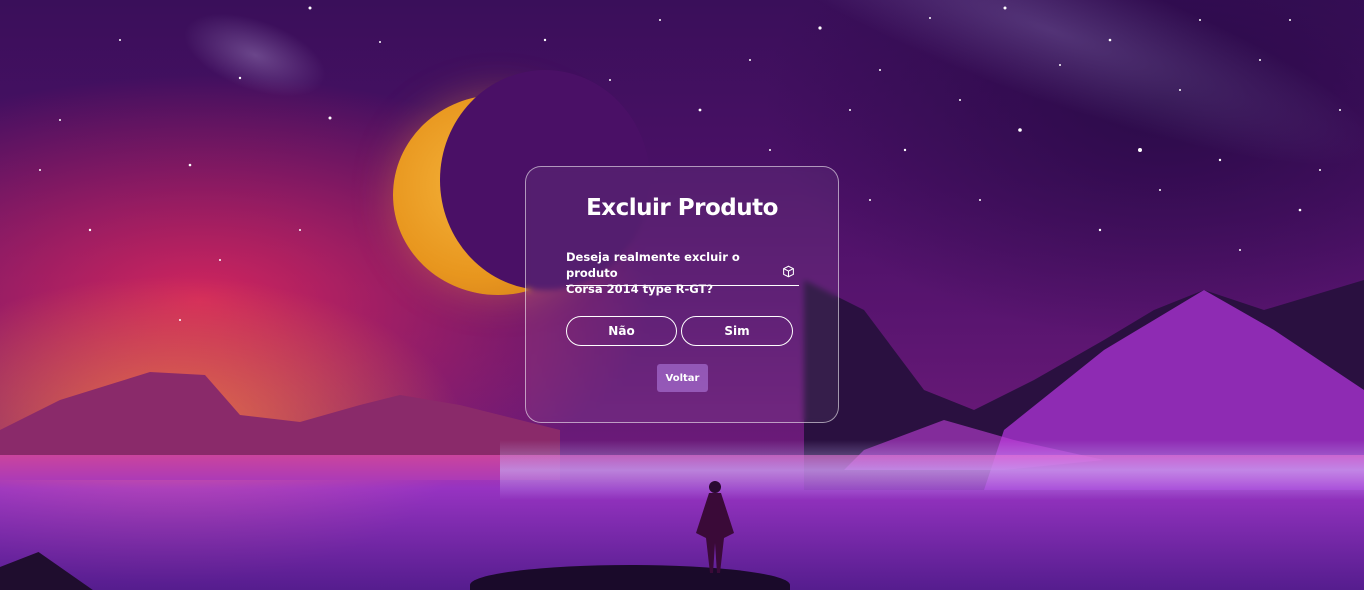  I want to click on confirm-message-line1: Deseja realmente excluir o produto, so click(653, 265).